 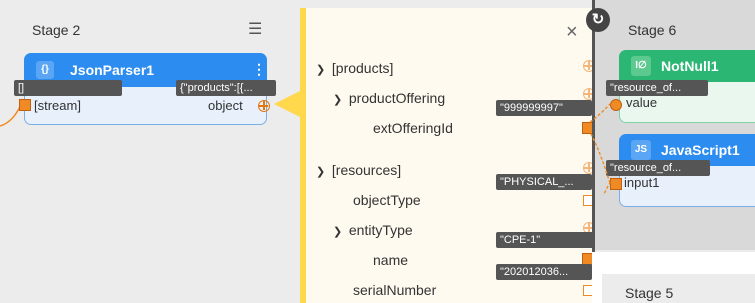 I want to click on jsonparser-title: JsonParser1, so click(x=112, y=70).